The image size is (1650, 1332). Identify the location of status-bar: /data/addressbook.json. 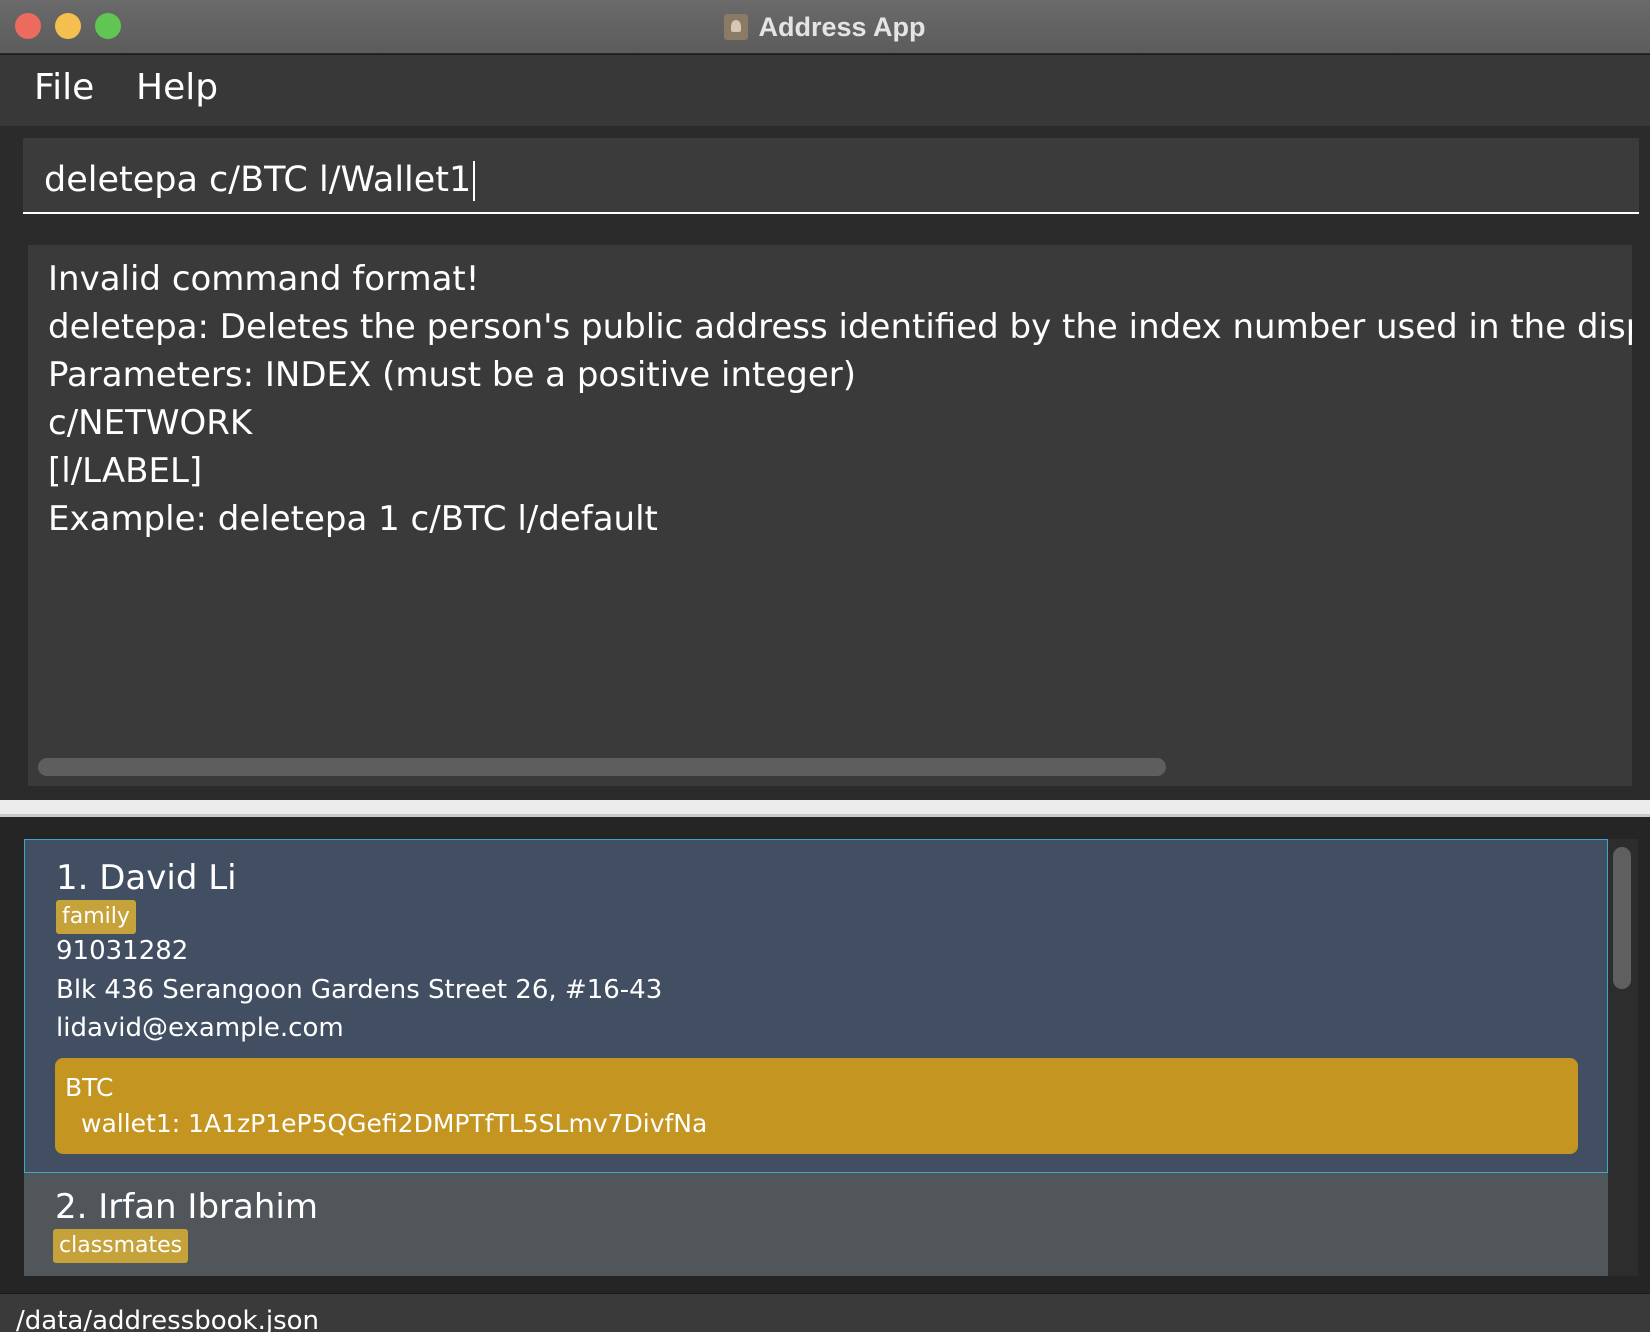
(825, 1312).